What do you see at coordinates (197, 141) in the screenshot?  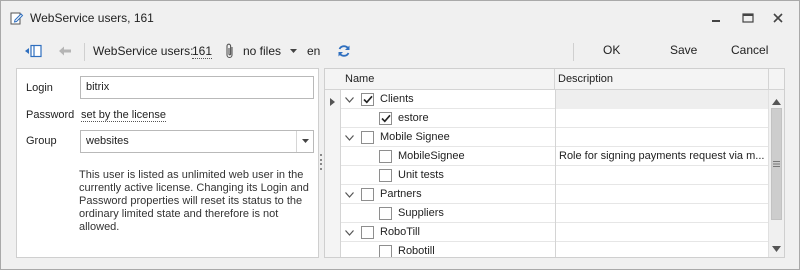 I see `group-select: websites` at bounding box center [197, 141].